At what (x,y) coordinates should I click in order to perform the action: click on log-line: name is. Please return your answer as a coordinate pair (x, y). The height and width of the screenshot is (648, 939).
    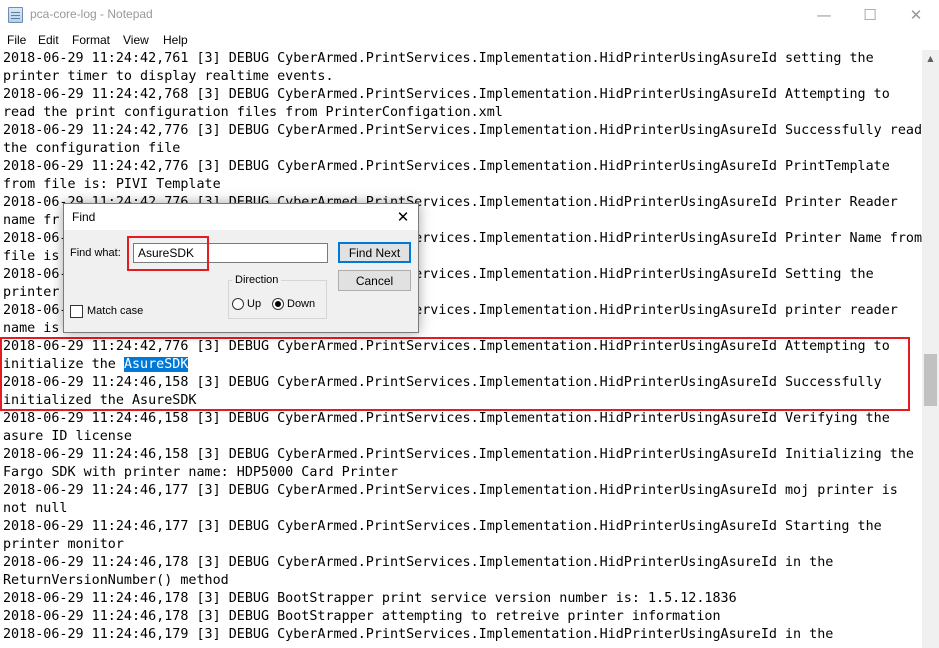
    Looking at the image, I should click on (31, 328).